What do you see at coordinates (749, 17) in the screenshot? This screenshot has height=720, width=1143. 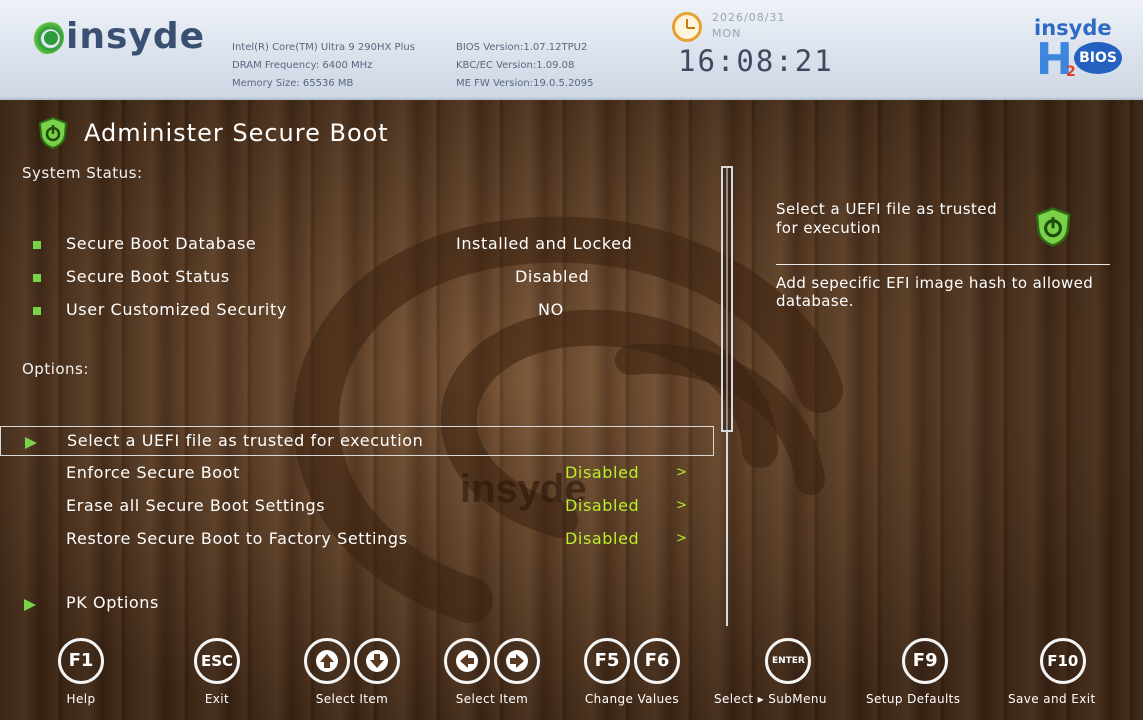 I see `date-value: 2026/08/31` at bounding box center [749, 17].